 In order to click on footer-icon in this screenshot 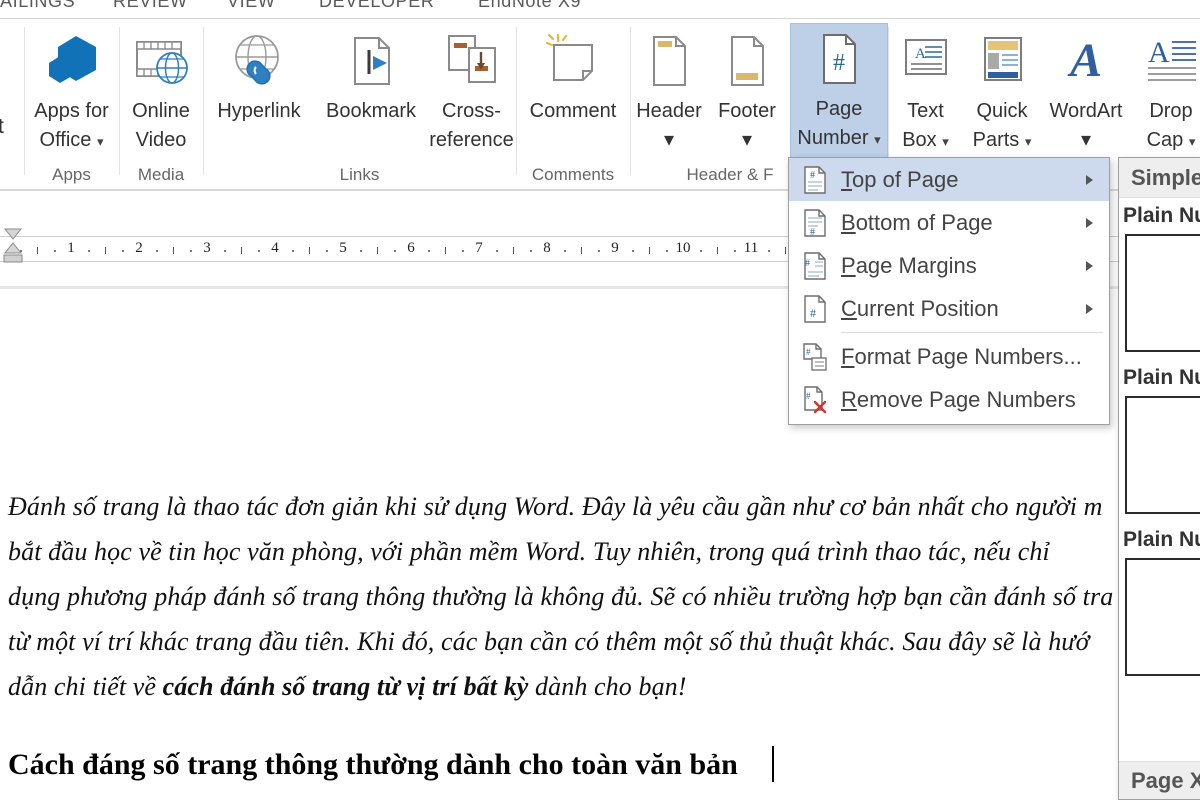, I will do `click(747, 61)`.